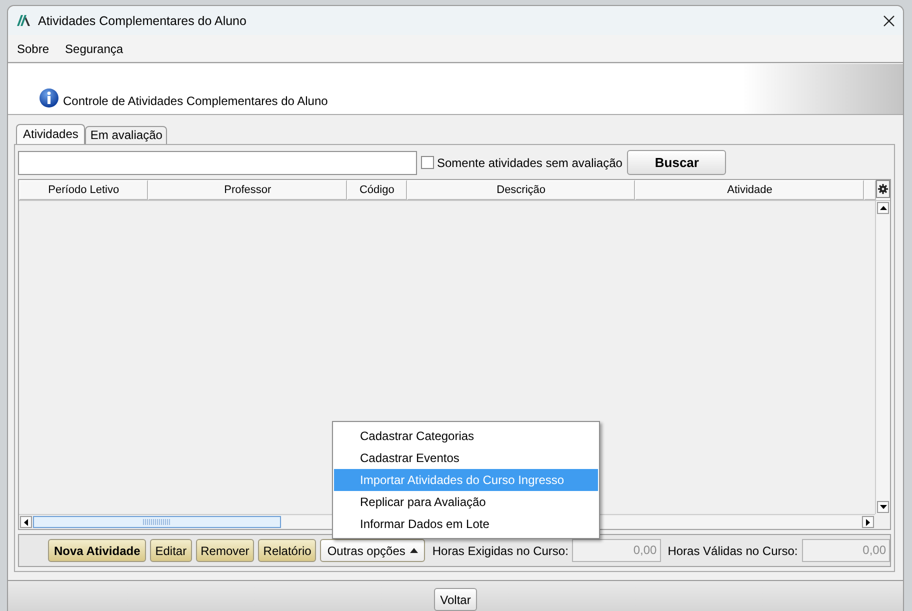 This screenshot has width=912, height=611. What do you see at coordinates (83, 190) in the screenshot?
I see `column-header: Período Letivo` at bounding box center [83, 190].